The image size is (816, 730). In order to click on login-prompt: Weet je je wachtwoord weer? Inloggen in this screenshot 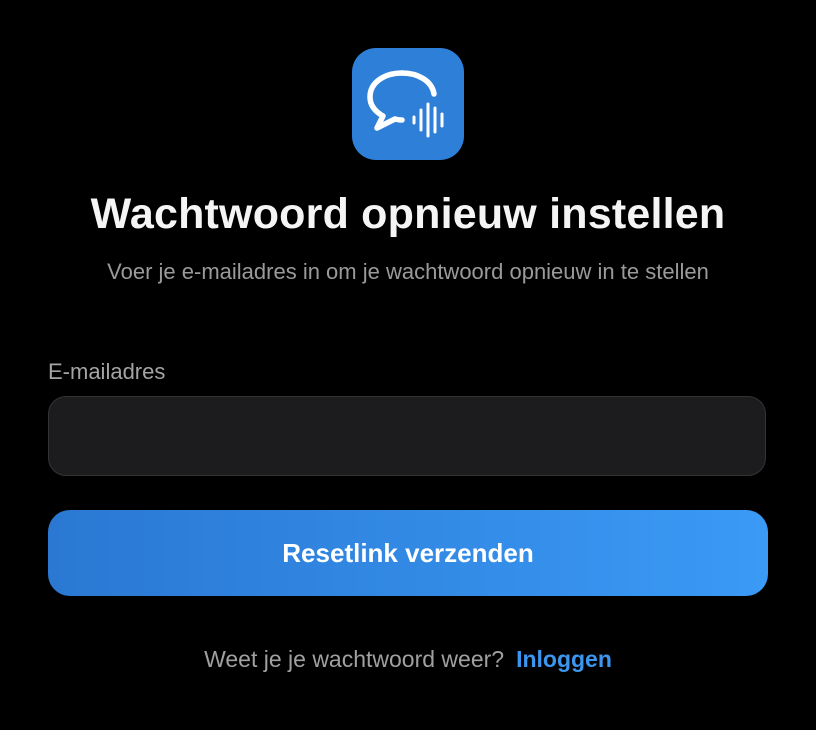, I will do `click(408, 659)`.